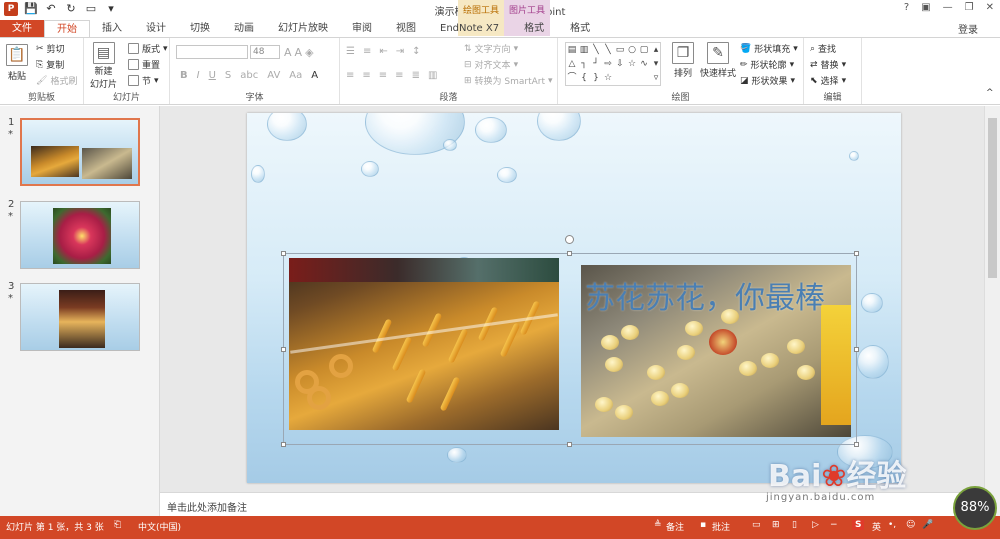 The image size is (1000, 539). I want to click on ribbon-display-options-icon: ▣, so click(925, 7).